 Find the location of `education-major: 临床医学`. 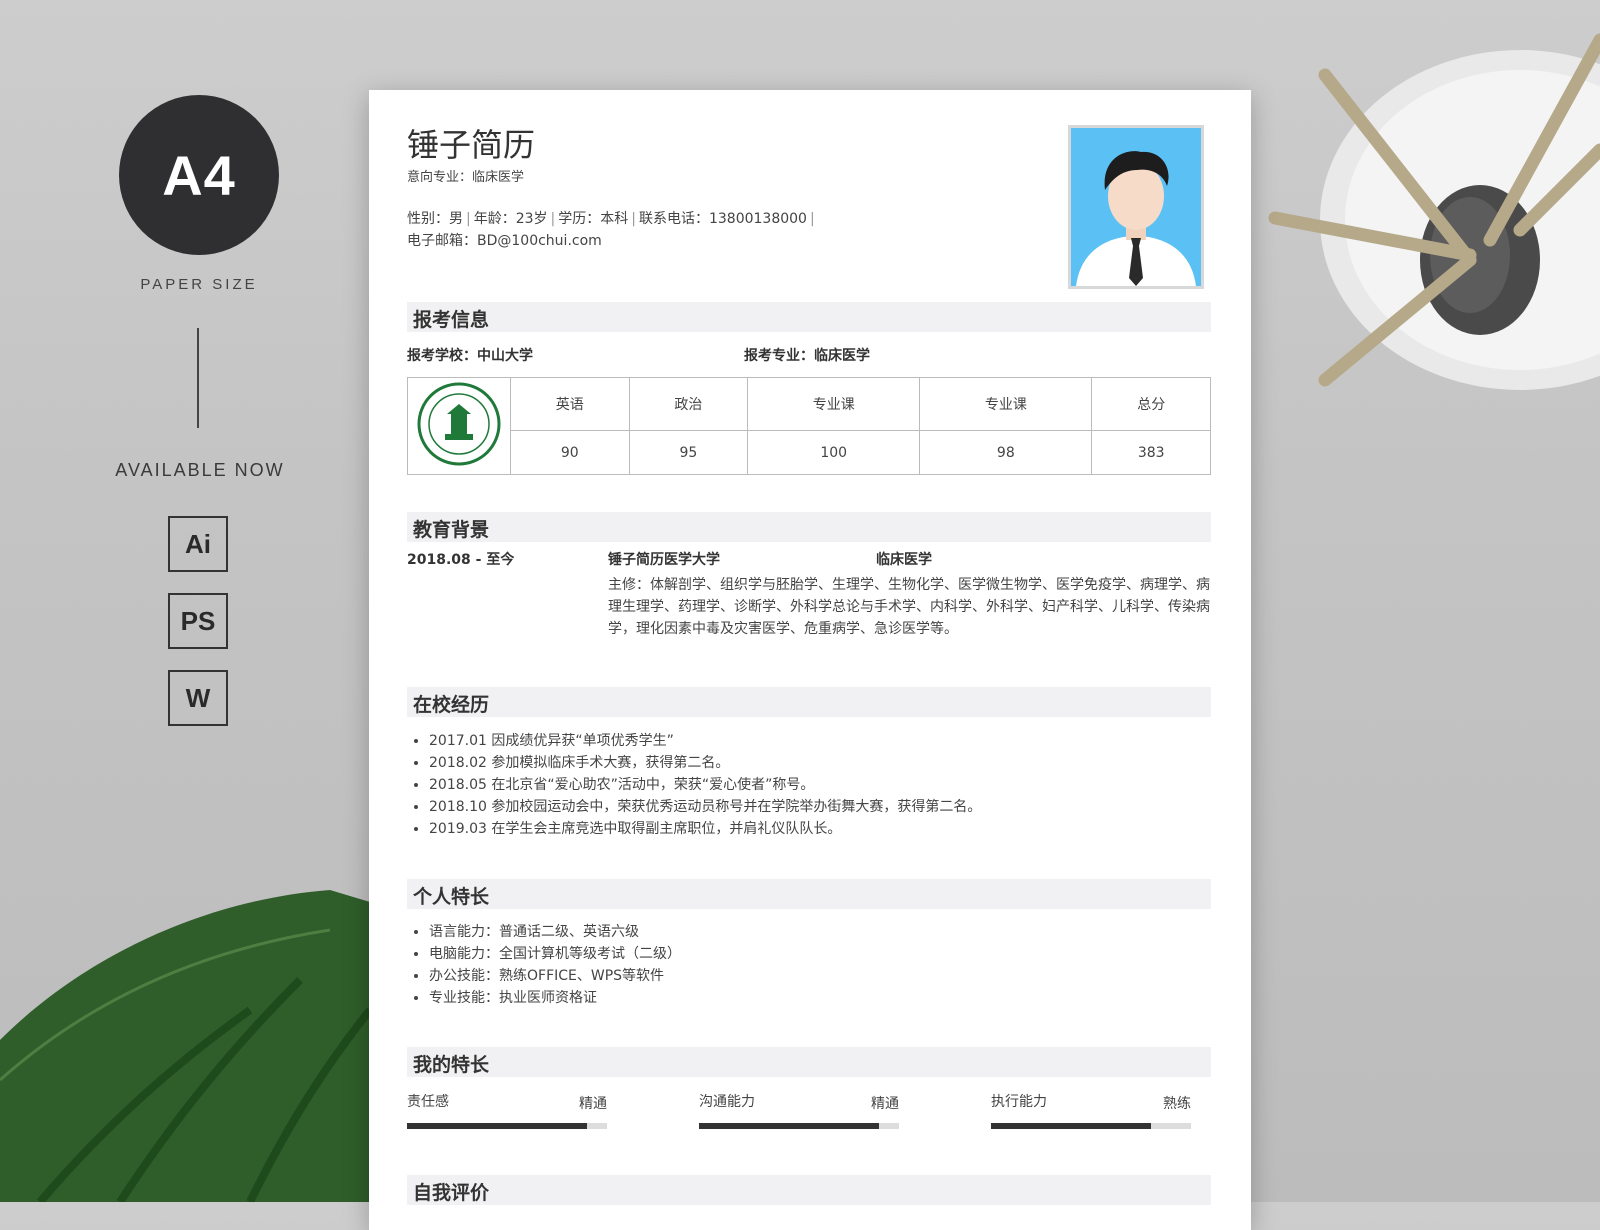

education-major: 临床医学 is located at coordinates (904, 560).